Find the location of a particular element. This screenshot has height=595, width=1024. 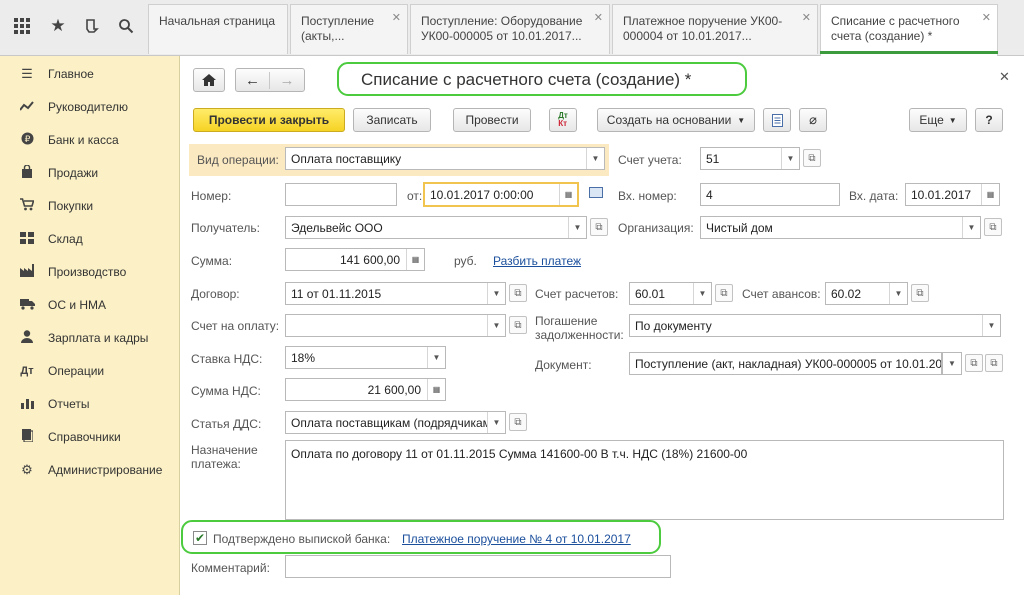

tab-home: Начальная страница is located at coordinates (218, 29).